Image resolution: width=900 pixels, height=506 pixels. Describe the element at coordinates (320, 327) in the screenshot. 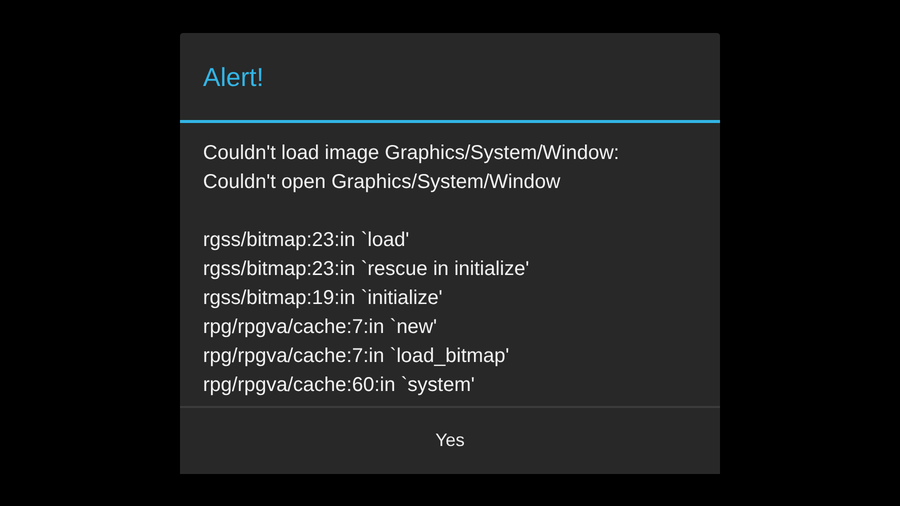

I see `backtrace-line: rpg/rpgva/cache:7:in `new'` at that location.